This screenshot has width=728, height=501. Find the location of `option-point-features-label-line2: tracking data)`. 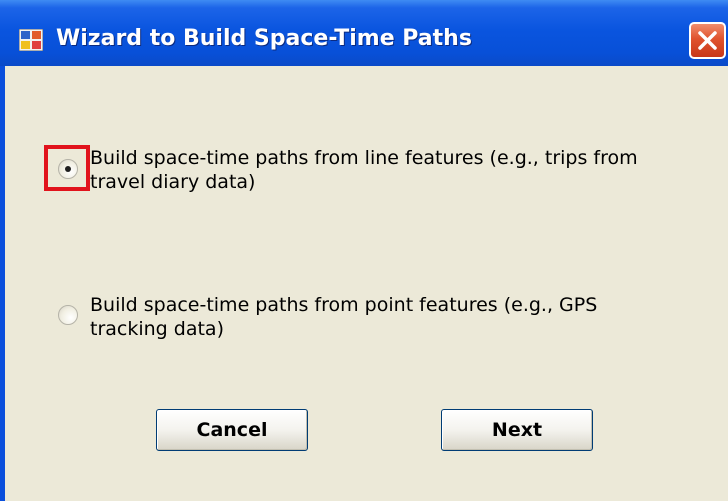

option-point-features-label-line2: tracking data) is located at coordinates (157, 329).